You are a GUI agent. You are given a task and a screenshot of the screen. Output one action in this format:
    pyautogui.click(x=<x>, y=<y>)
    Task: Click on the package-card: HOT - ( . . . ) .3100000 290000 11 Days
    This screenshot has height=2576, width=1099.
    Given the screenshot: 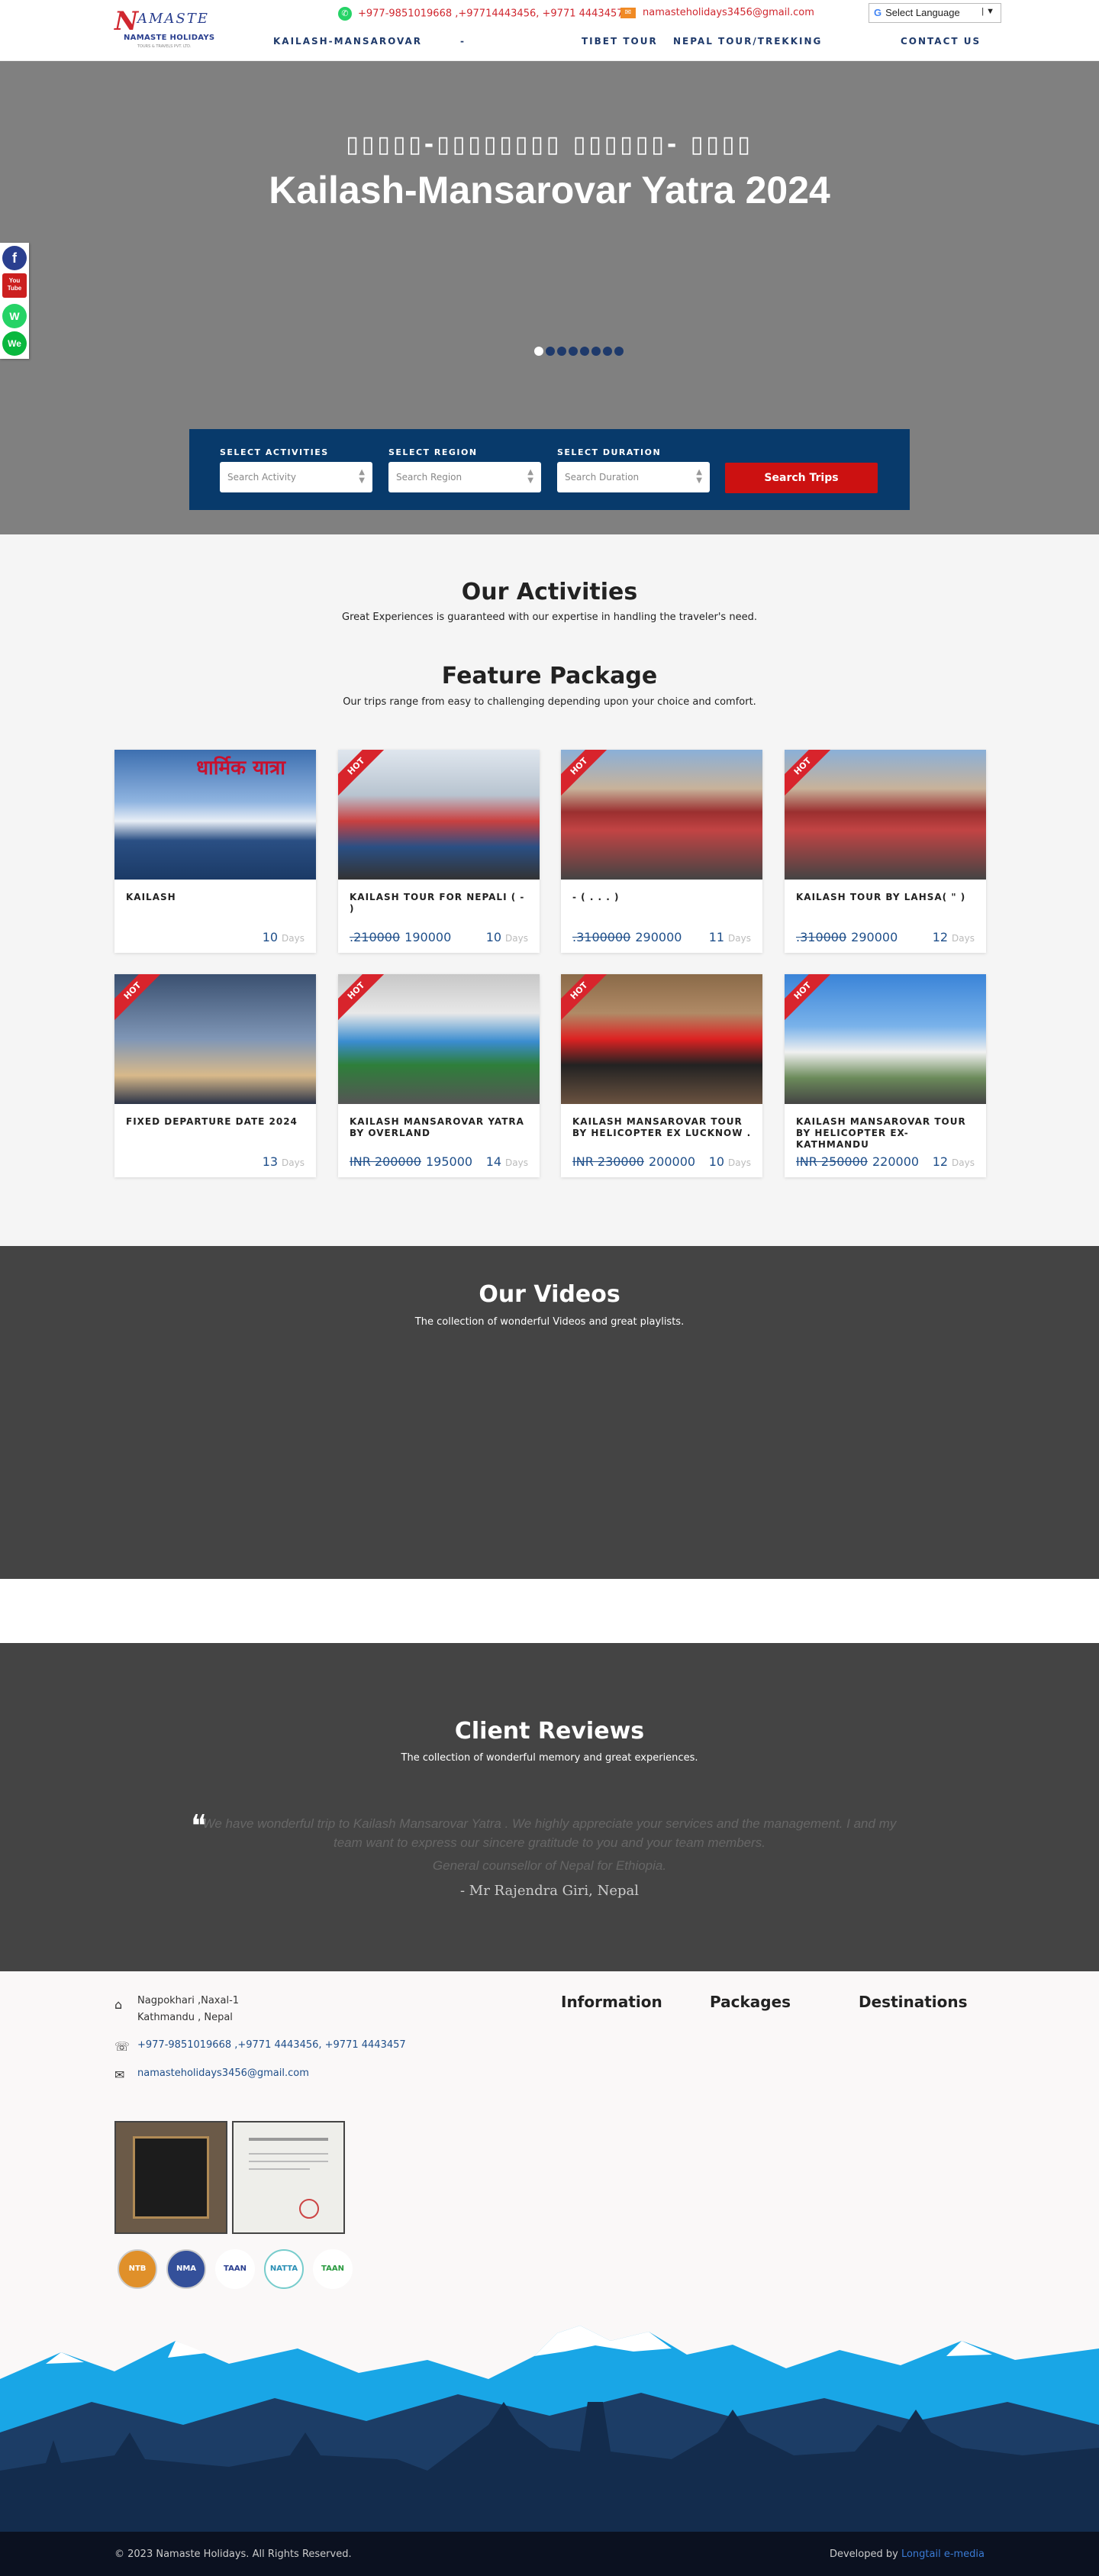 What is the action you would take?
    pyautogui.click(x=661, y=851)
    